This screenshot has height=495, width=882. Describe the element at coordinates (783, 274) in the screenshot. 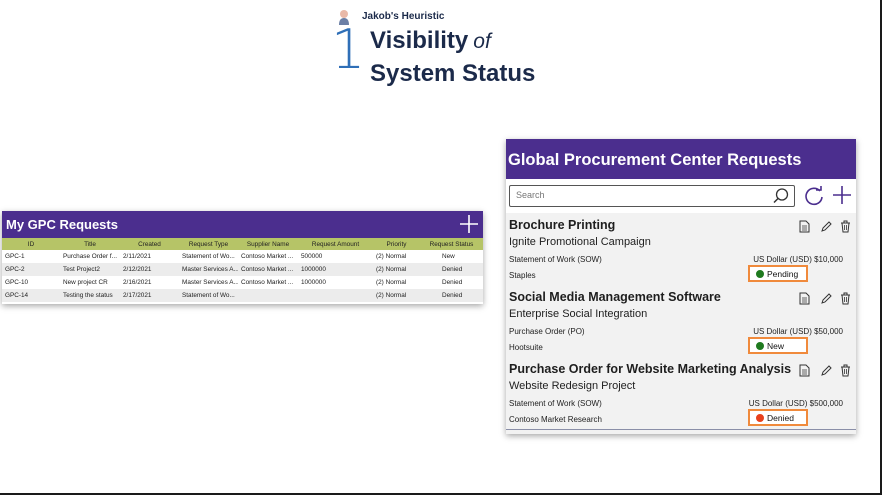

I see `status-text: Pending` at that location.